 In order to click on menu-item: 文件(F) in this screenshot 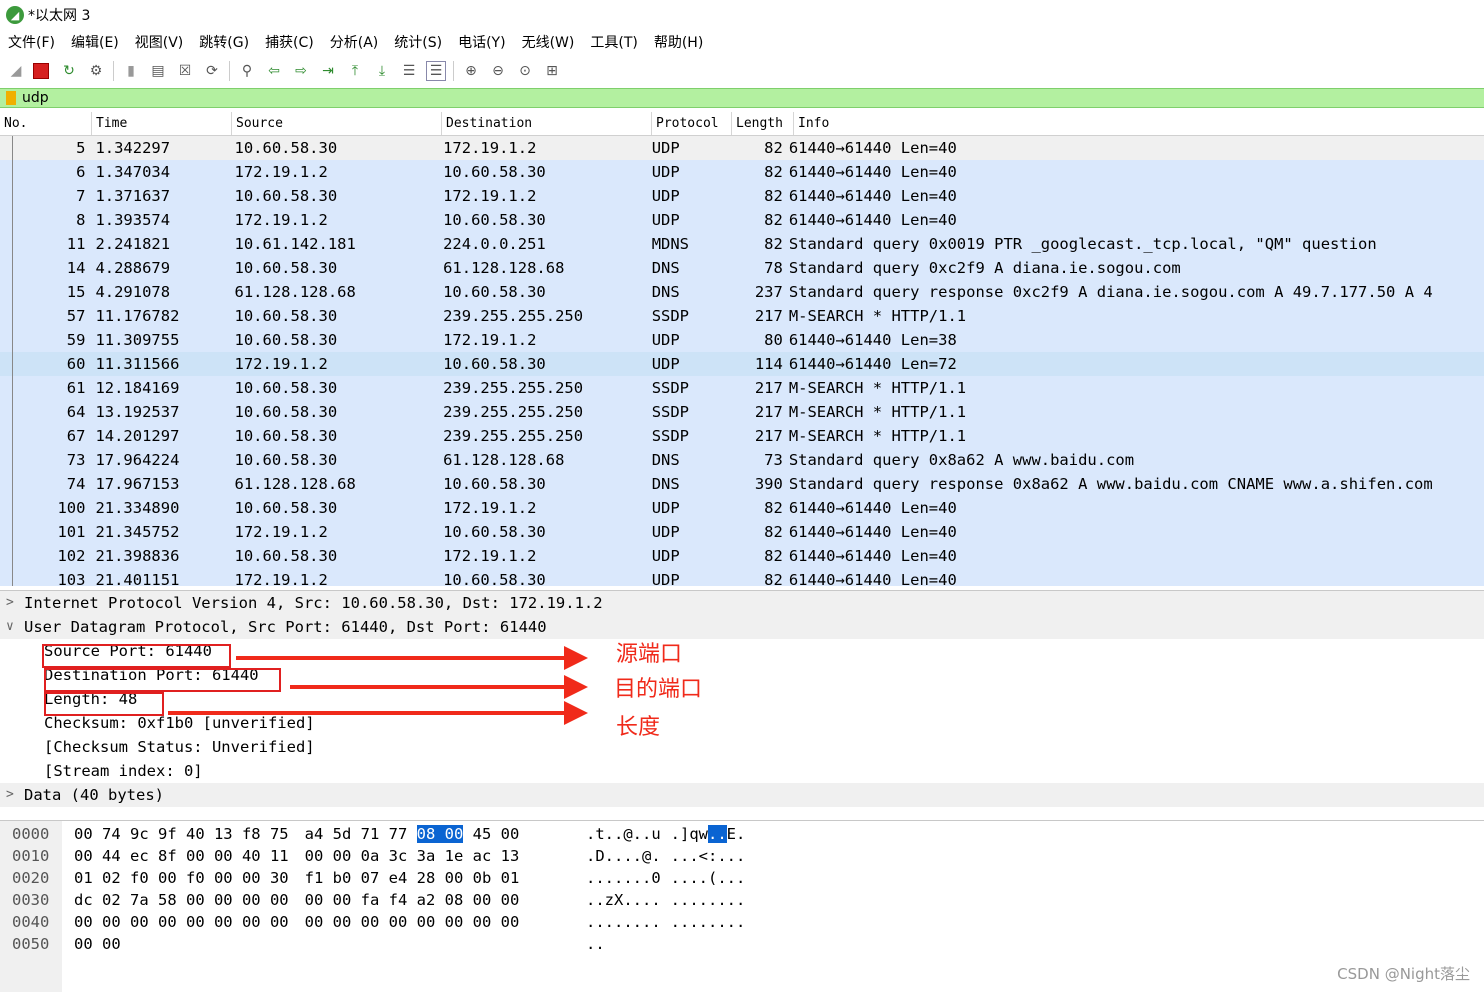, I will do `click(31, 42)`.